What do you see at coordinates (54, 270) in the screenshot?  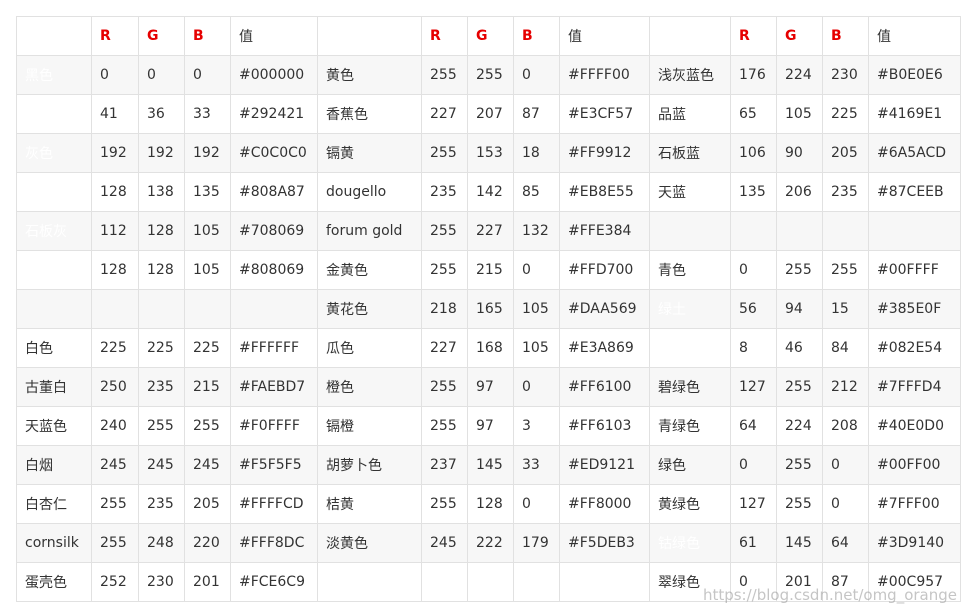 I see `color-name-cell: 暖灰色` at bounding box center [54, 270].